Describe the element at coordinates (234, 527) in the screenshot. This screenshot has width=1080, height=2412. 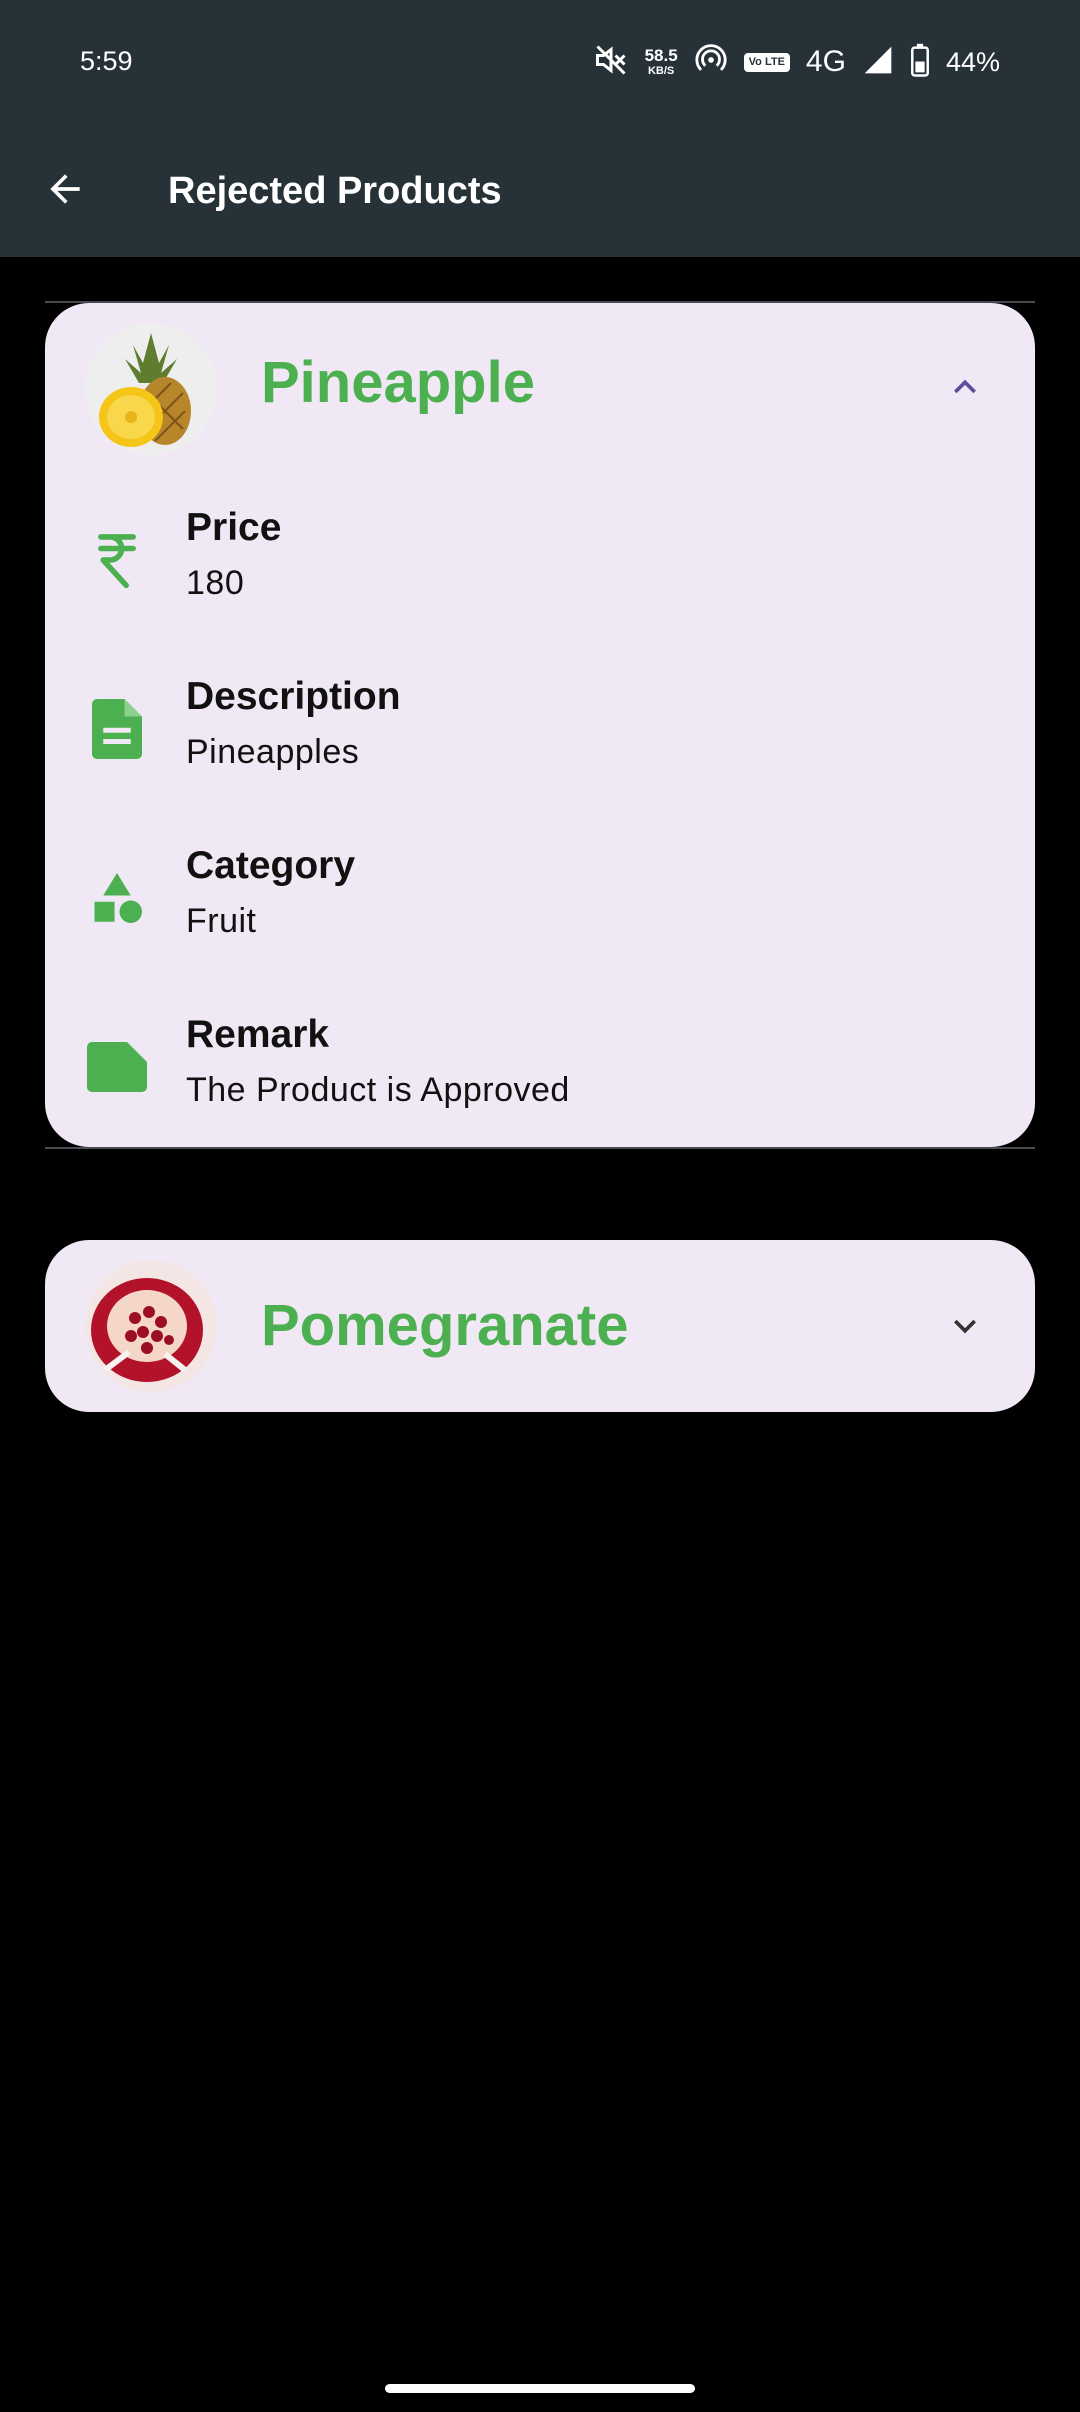
I see `detail-label: Price` at that location.